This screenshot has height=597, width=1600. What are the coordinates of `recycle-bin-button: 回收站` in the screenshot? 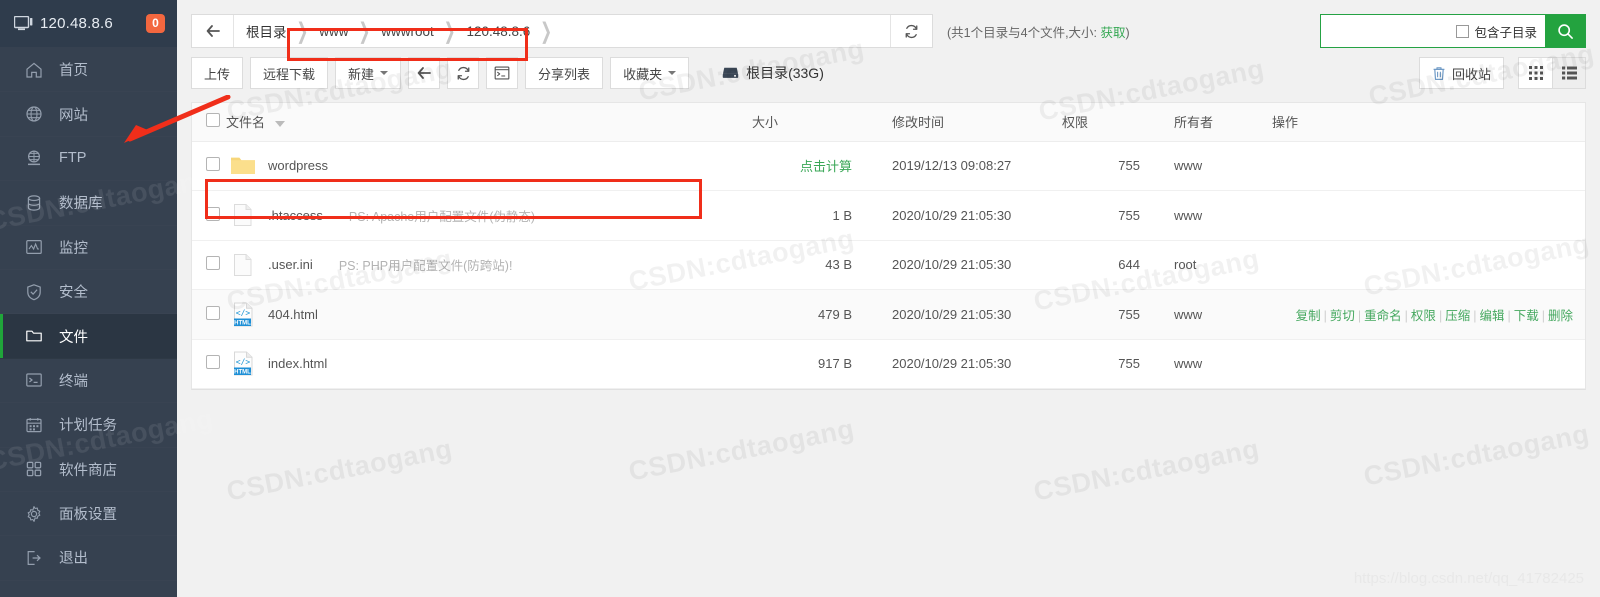 It's located at (1461, 73).